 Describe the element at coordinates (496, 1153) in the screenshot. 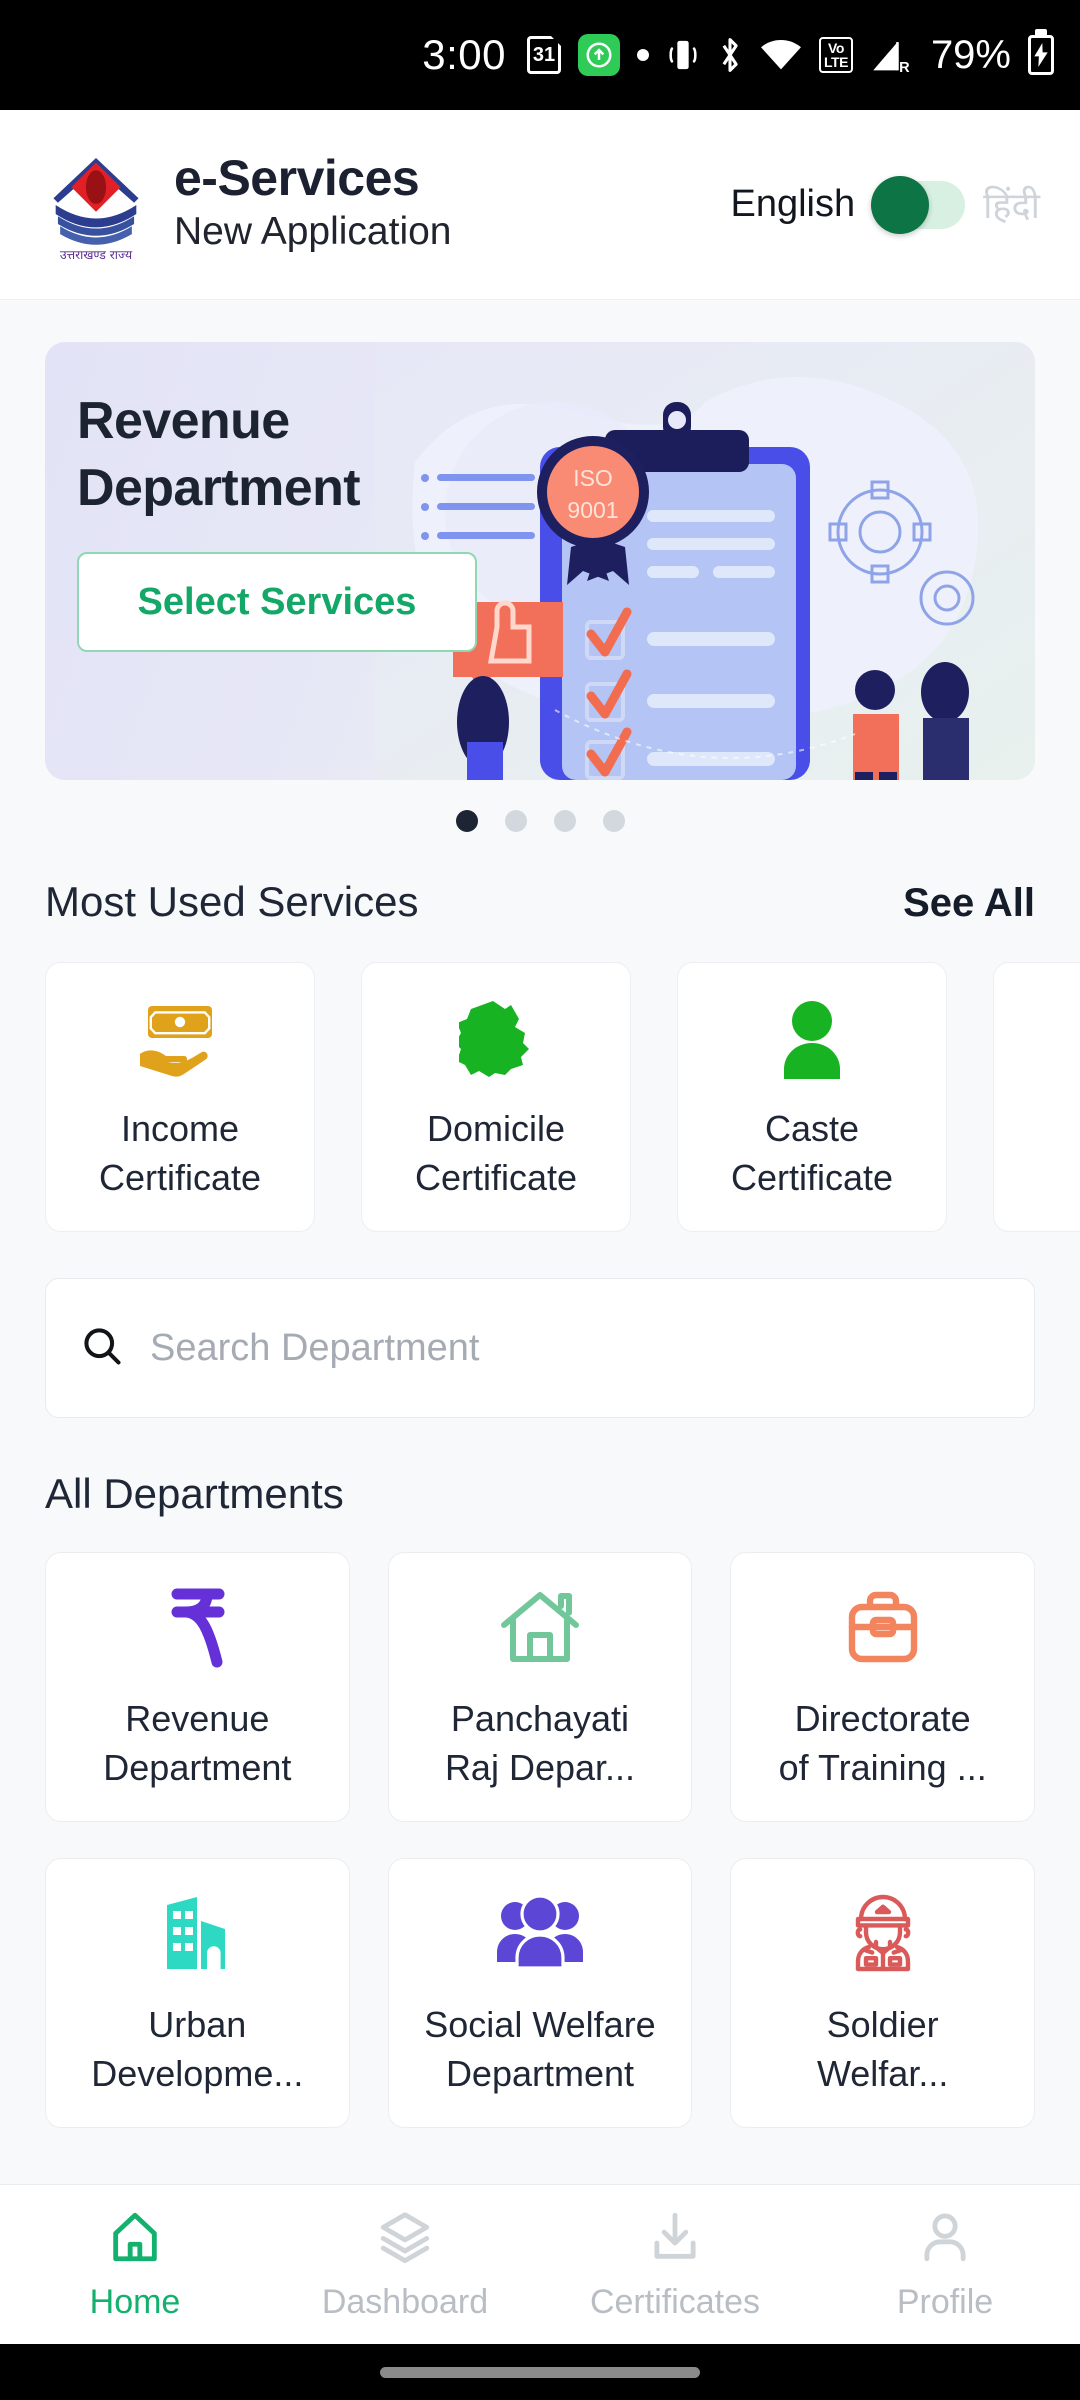

I see `service-label: Domicile Certificate` at that location.